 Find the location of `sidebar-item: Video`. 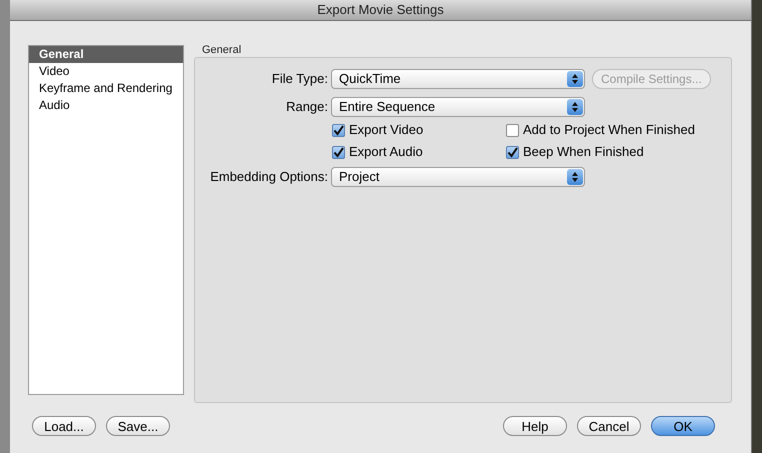

sidebar-item: Video is located at coordinates (106, 71).